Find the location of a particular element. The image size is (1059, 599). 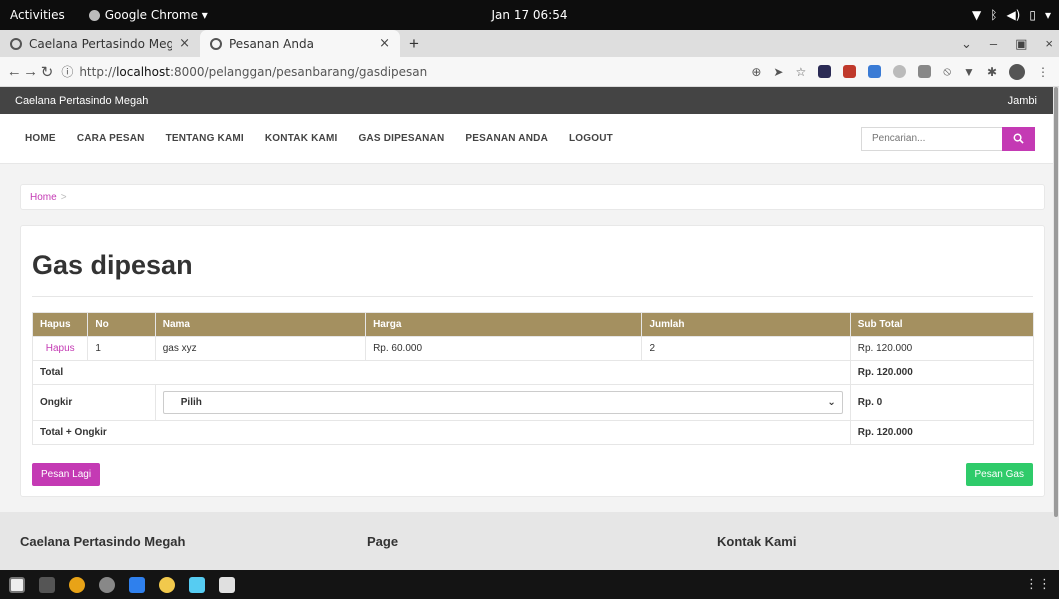

search-form is located at coordinates (948, 138).